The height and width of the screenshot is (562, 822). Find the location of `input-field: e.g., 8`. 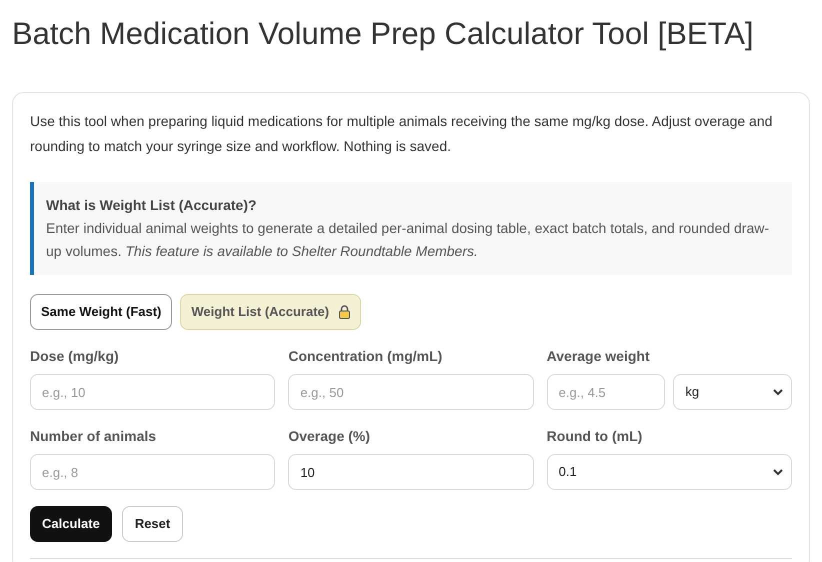

input-field: e.g., 8 is located at coordinates (153, 472).